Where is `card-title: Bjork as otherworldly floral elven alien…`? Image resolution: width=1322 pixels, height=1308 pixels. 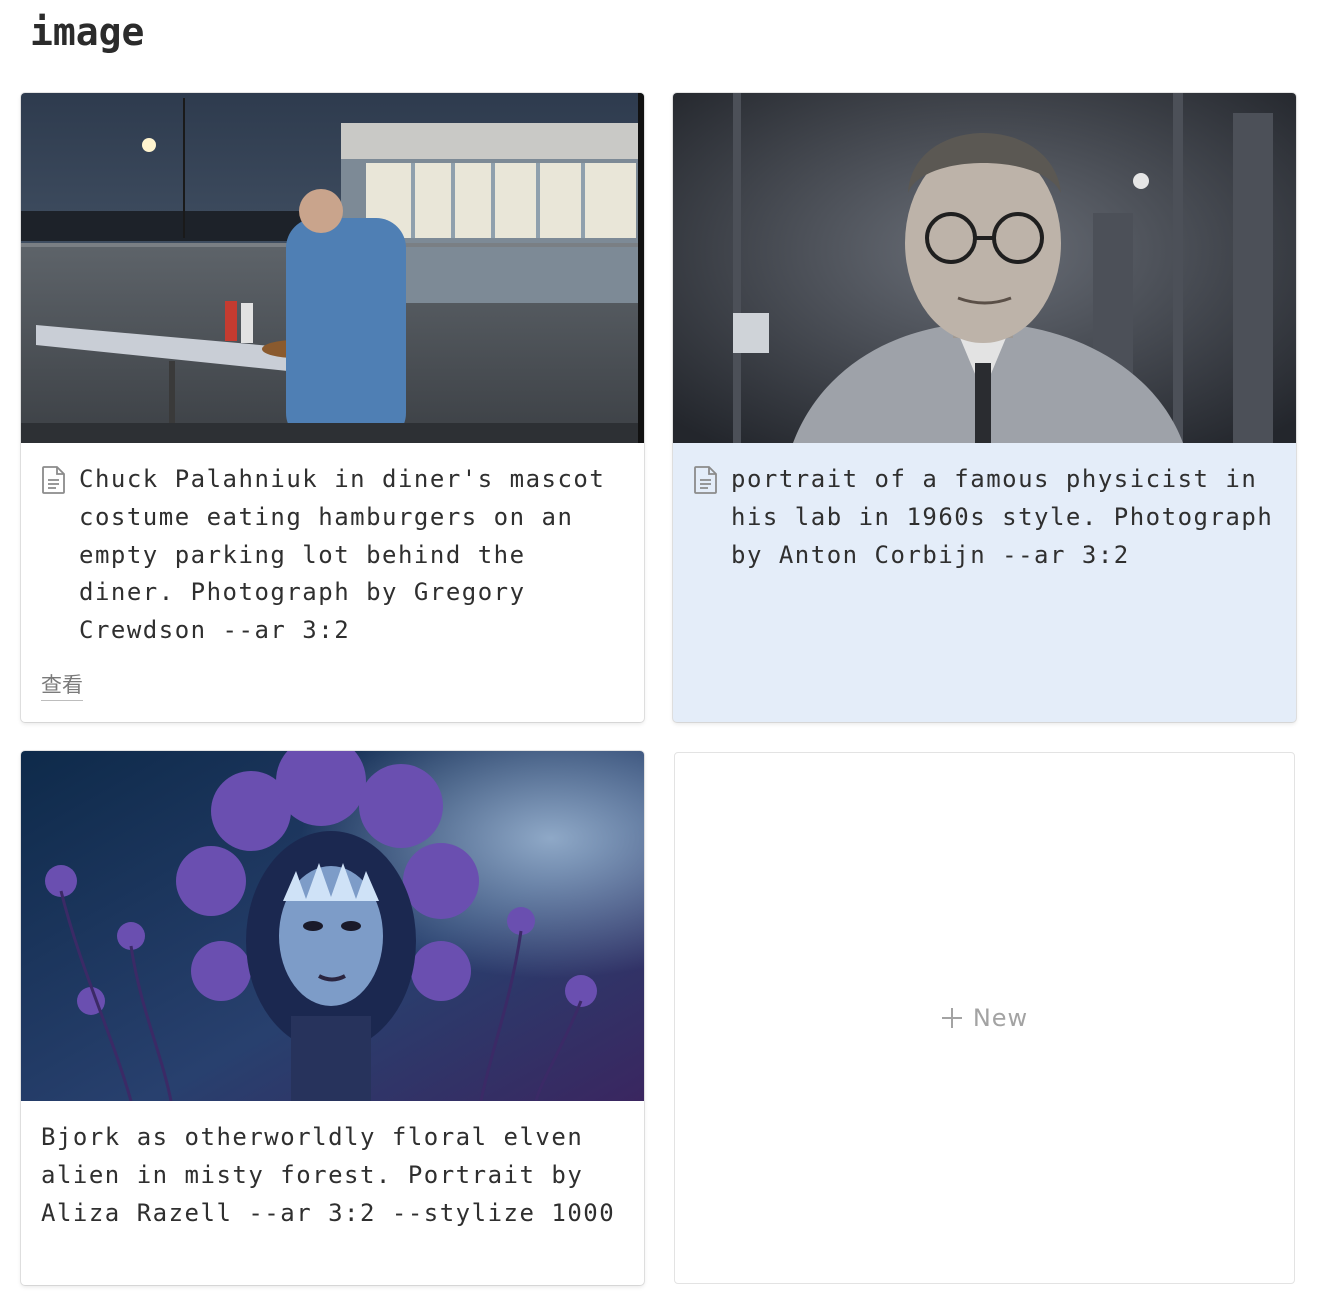 card-title: Bjork as otherworldly floral elven alien… is located at coordinates (328, 1175).